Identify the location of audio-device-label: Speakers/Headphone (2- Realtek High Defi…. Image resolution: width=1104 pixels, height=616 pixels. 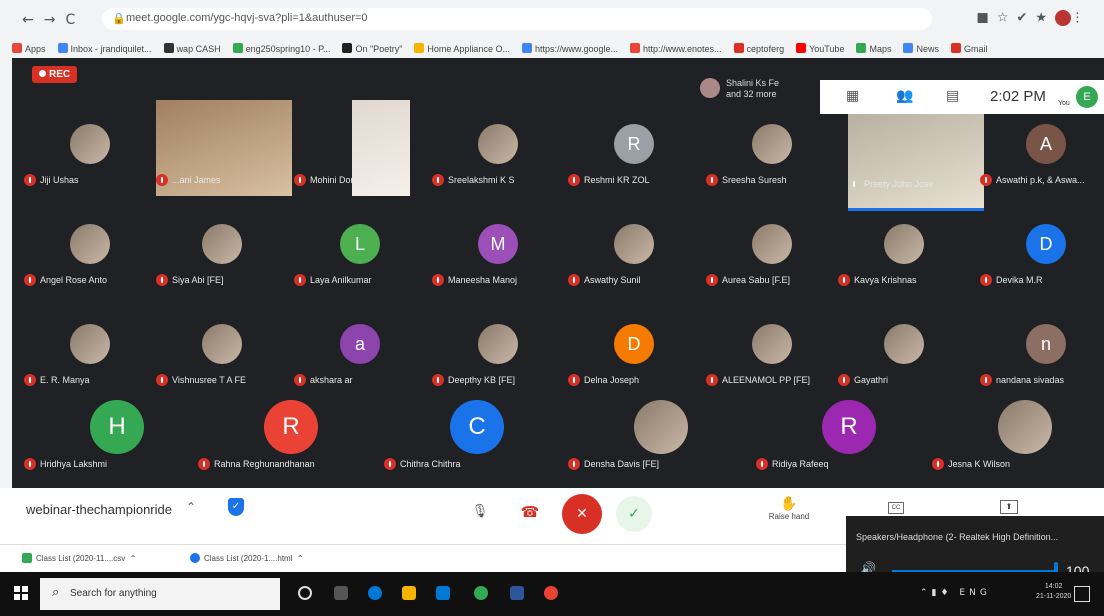
(957, 537).